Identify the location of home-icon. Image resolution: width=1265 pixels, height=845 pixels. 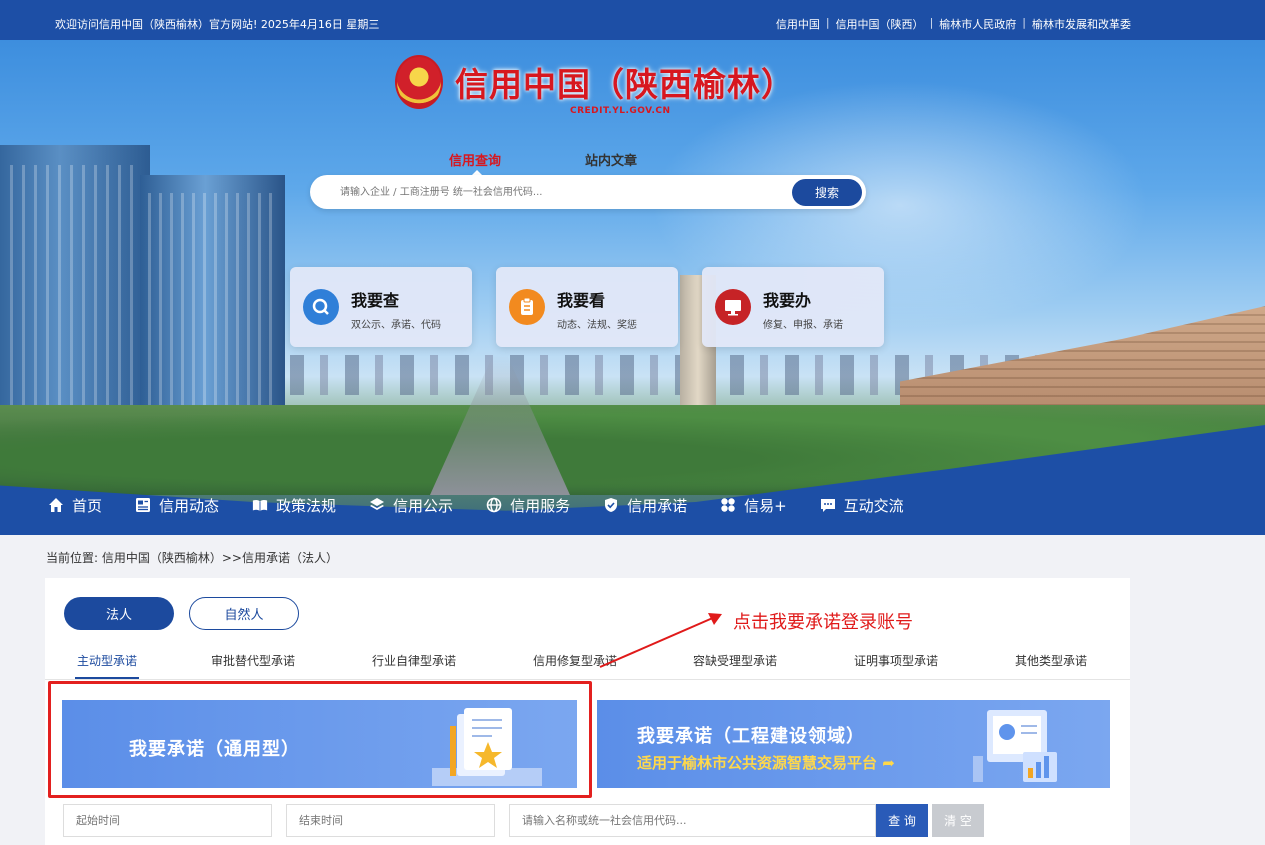
(56, 505).